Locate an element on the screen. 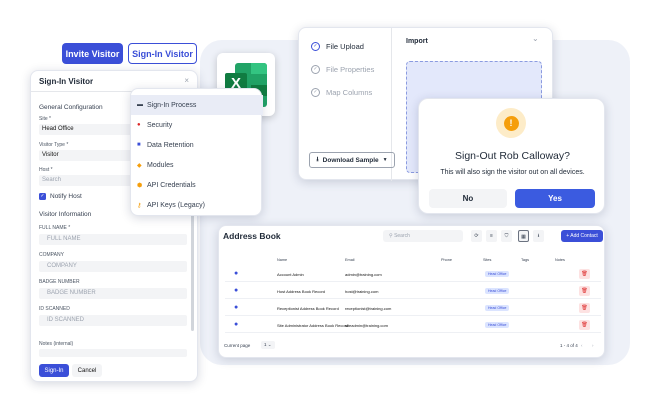 Image resolution: width=660 pixels, height=420 pixels. yes-button: Yes is located at coordinates (555, 198).